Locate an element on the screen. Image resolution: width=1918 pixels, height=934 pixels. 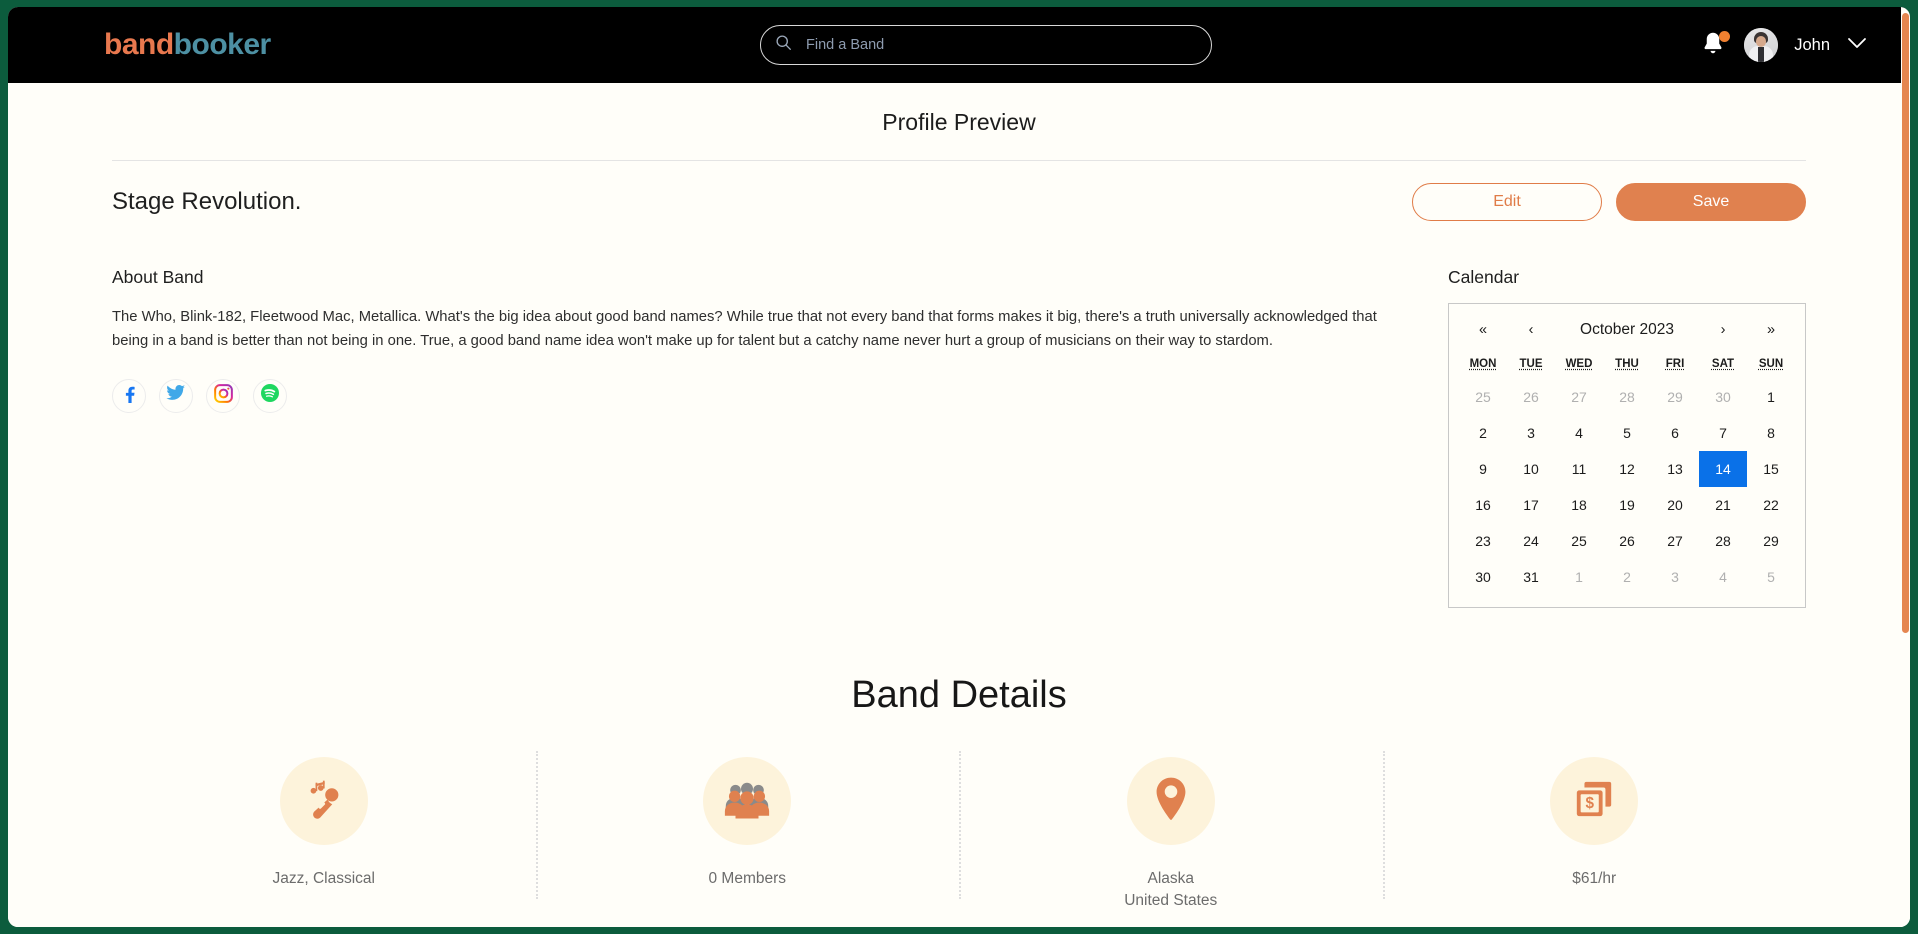
calendar-week-row: 23 24 25 26 27 28 29 is located at coordinates (1627, 541).